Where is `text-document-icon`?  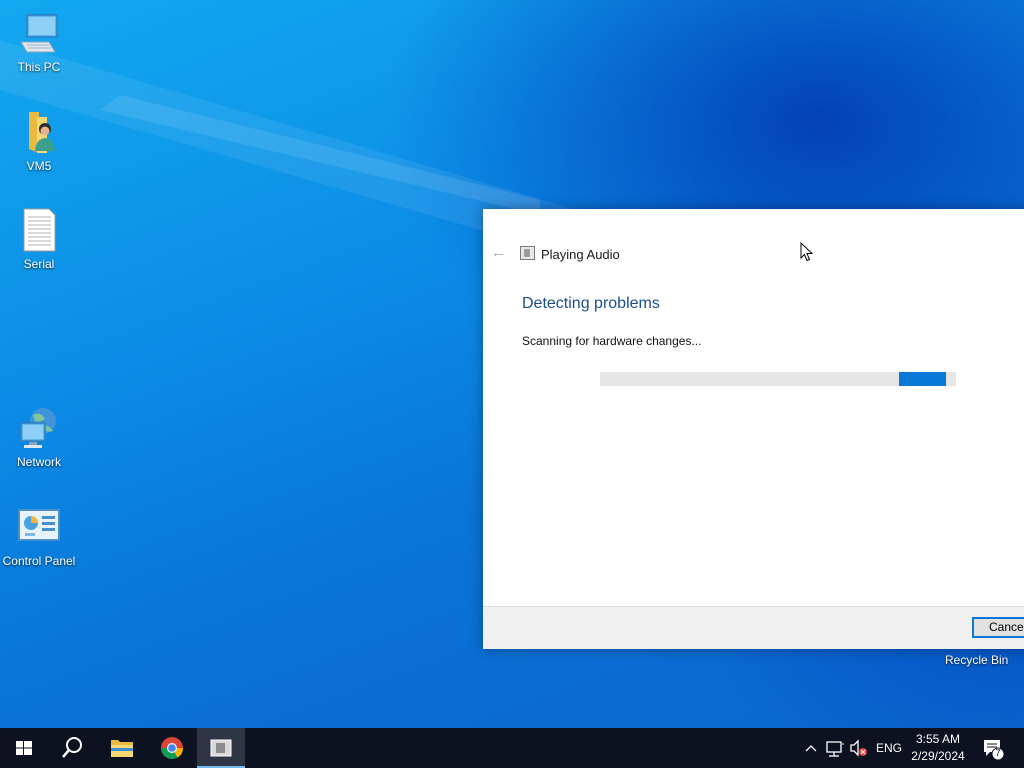
text-document-icon is located at coordinates (39, 231).